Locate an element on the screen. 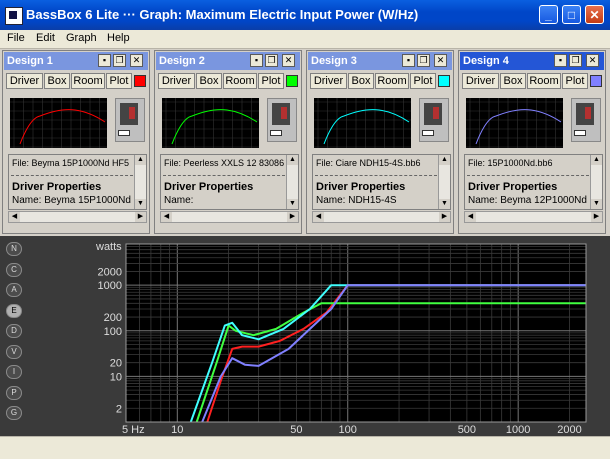  design-title: Design 3 is located at coordinates (334, 61).